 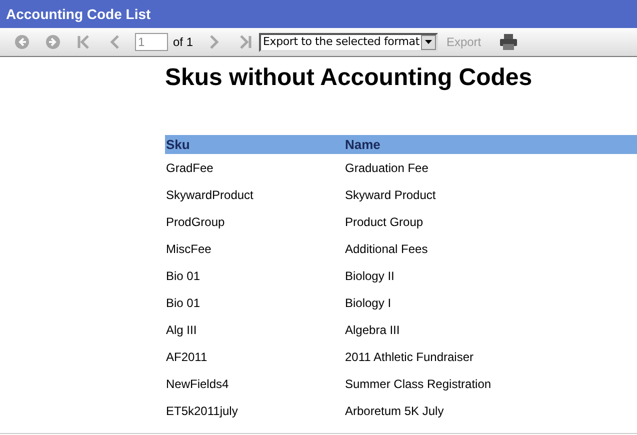 I want to click on table-cell-text: Product Group, so click(x=384, y=222).